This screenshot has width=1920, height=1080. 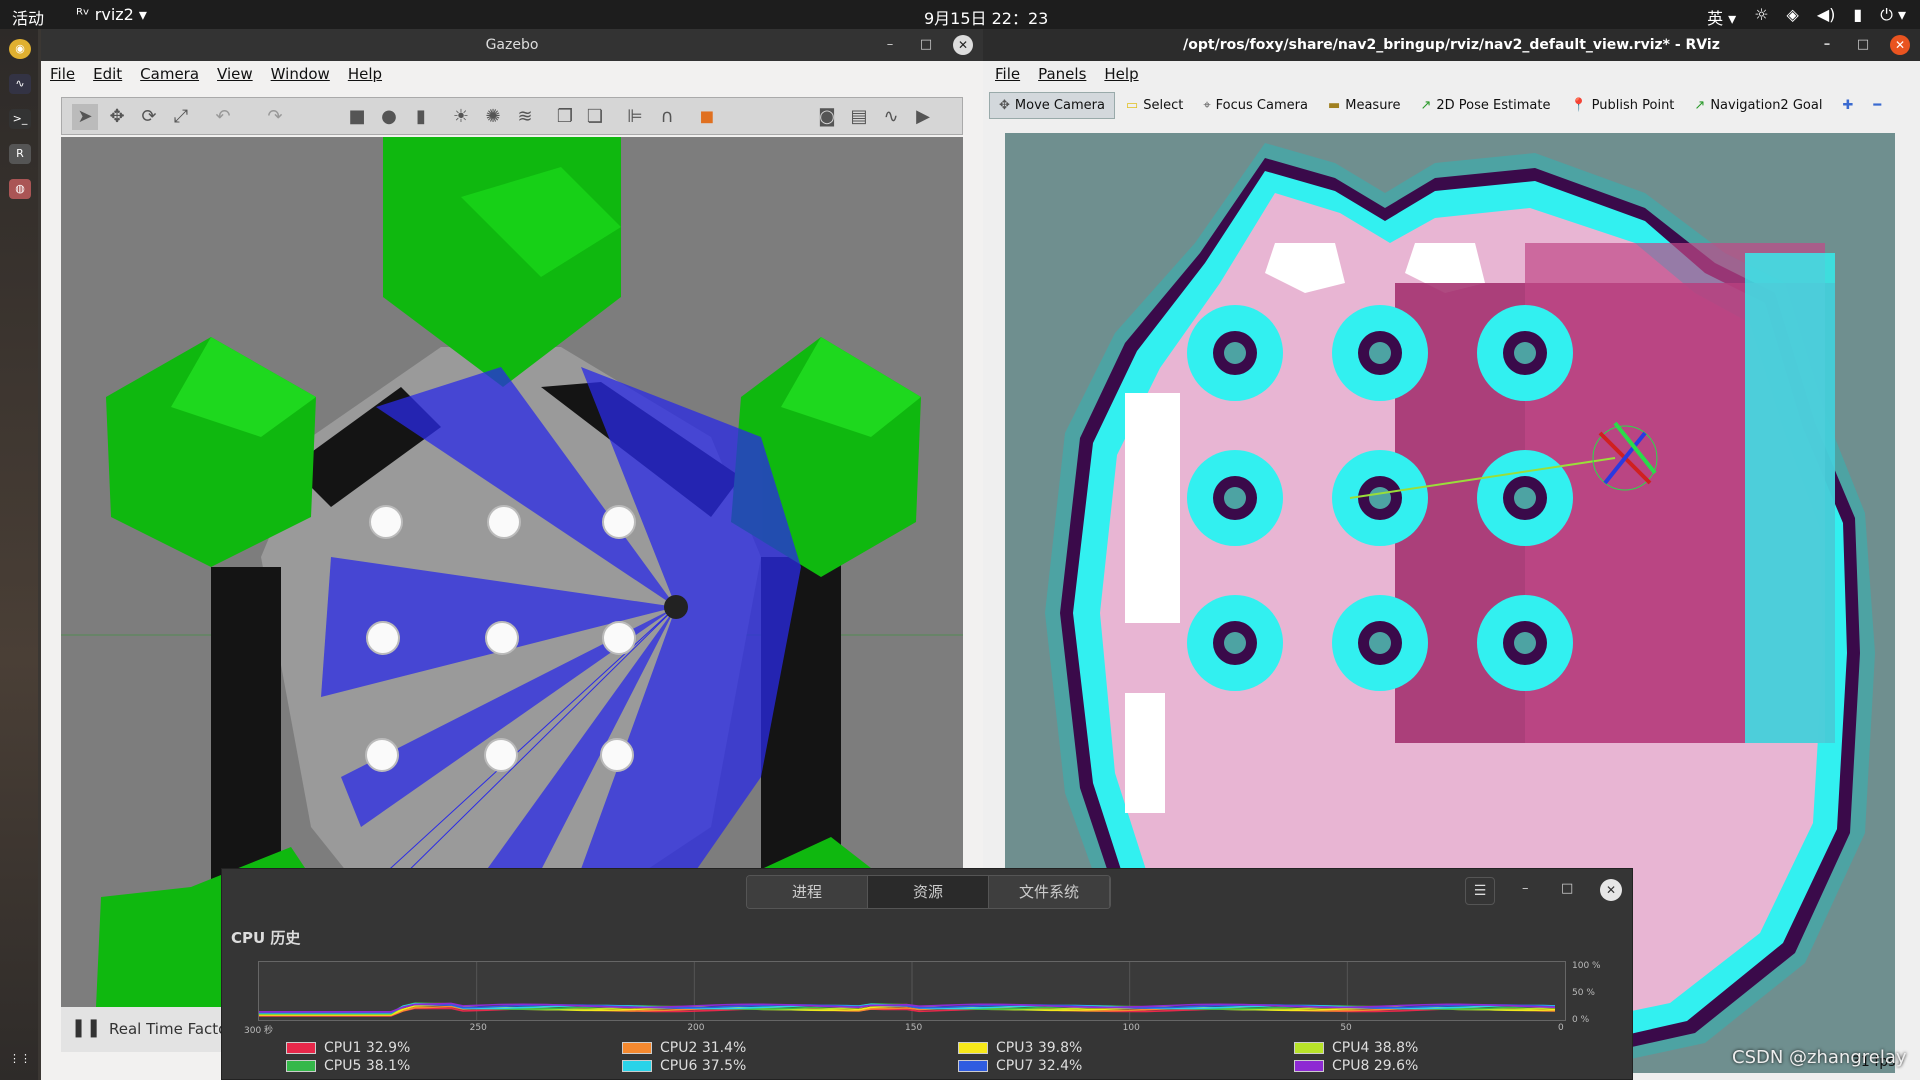 What do you see at coordinates (1622, 105) in the screenshot?
I see `tool-publish-point: 📍 Publish Point` at bounding box center [1622, 105].